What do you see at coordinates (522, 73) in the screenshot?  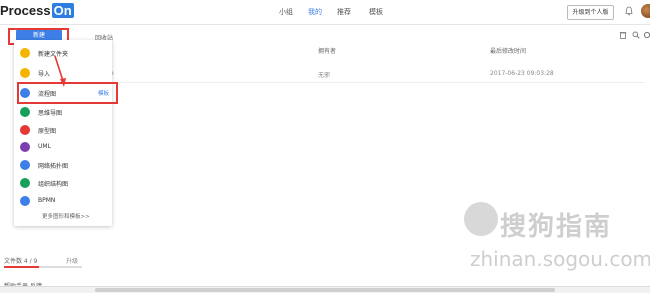 I see `row-modified: 2017-06-23 09:03:28` at bounding box center [522, 73].